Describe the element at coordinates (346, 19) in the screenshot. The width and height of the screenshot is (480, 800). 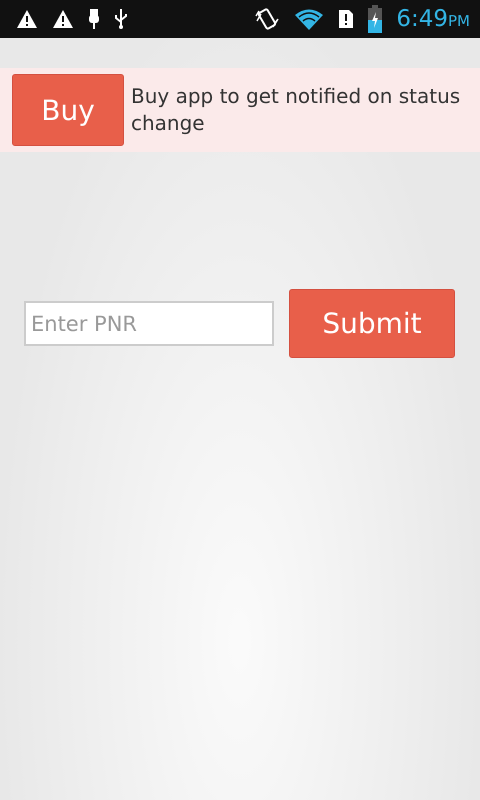
I see `sim-alert-icon` at that location.